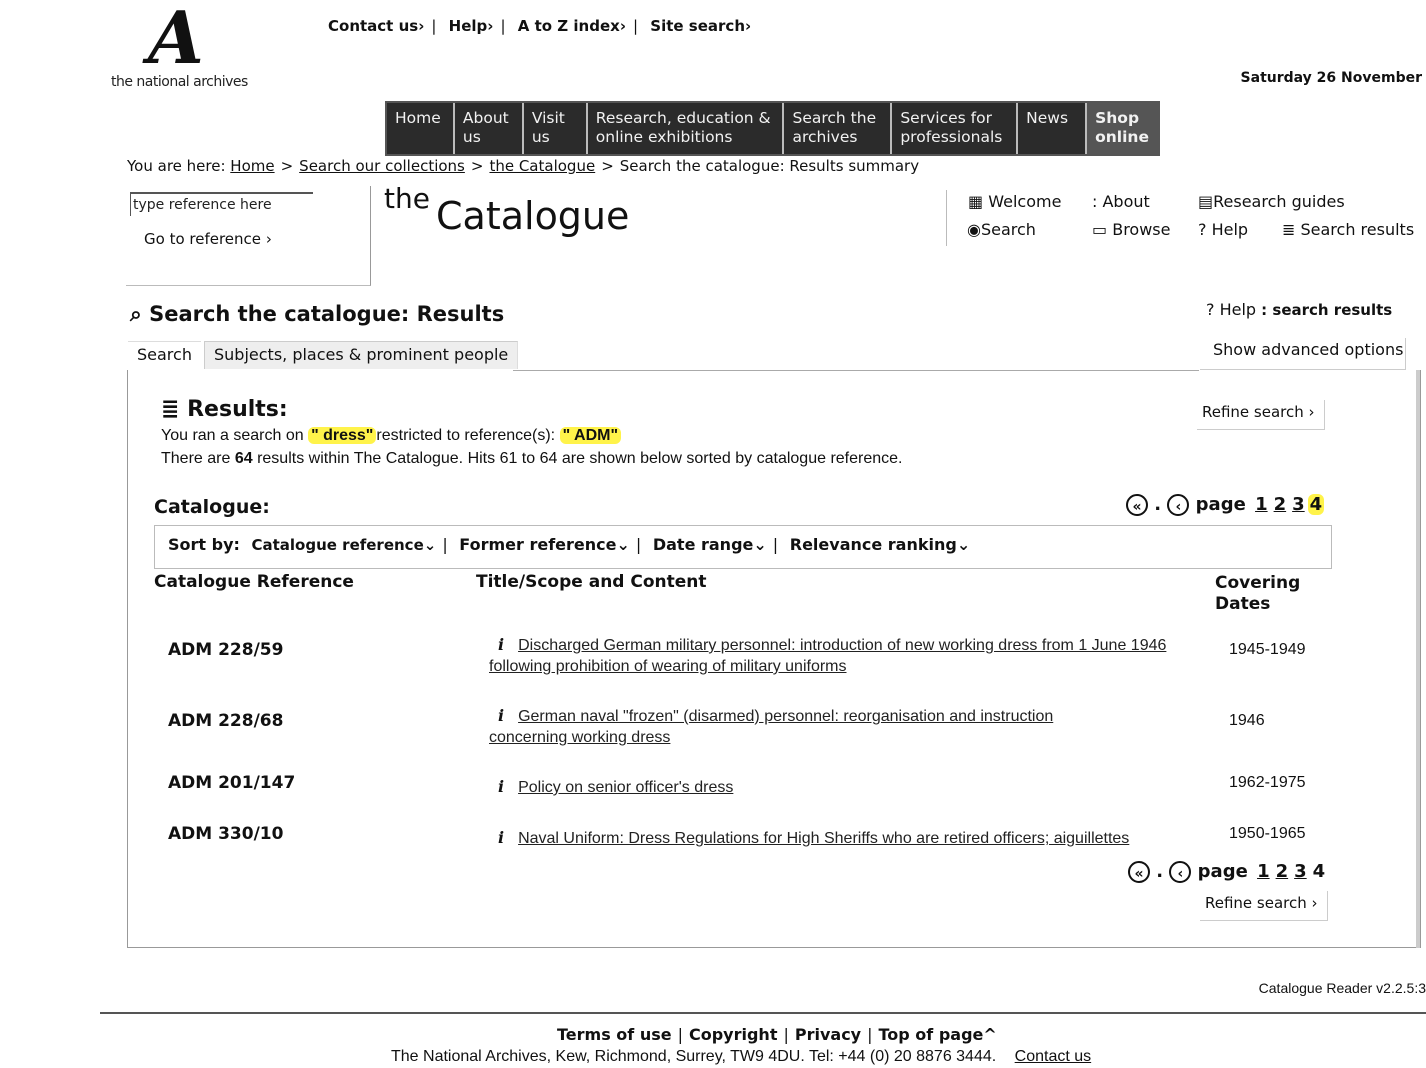  Describe the element at coordinates (361, 355) in the screenshot. I see `tab-subjects: Subjects, places & prominent people` at that location.